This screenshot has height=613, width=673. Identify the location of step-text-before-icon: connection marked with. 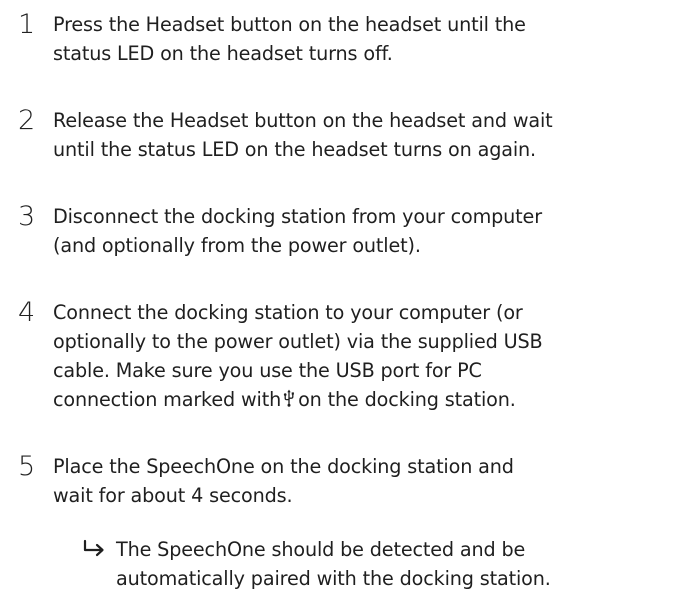
(167, 399).